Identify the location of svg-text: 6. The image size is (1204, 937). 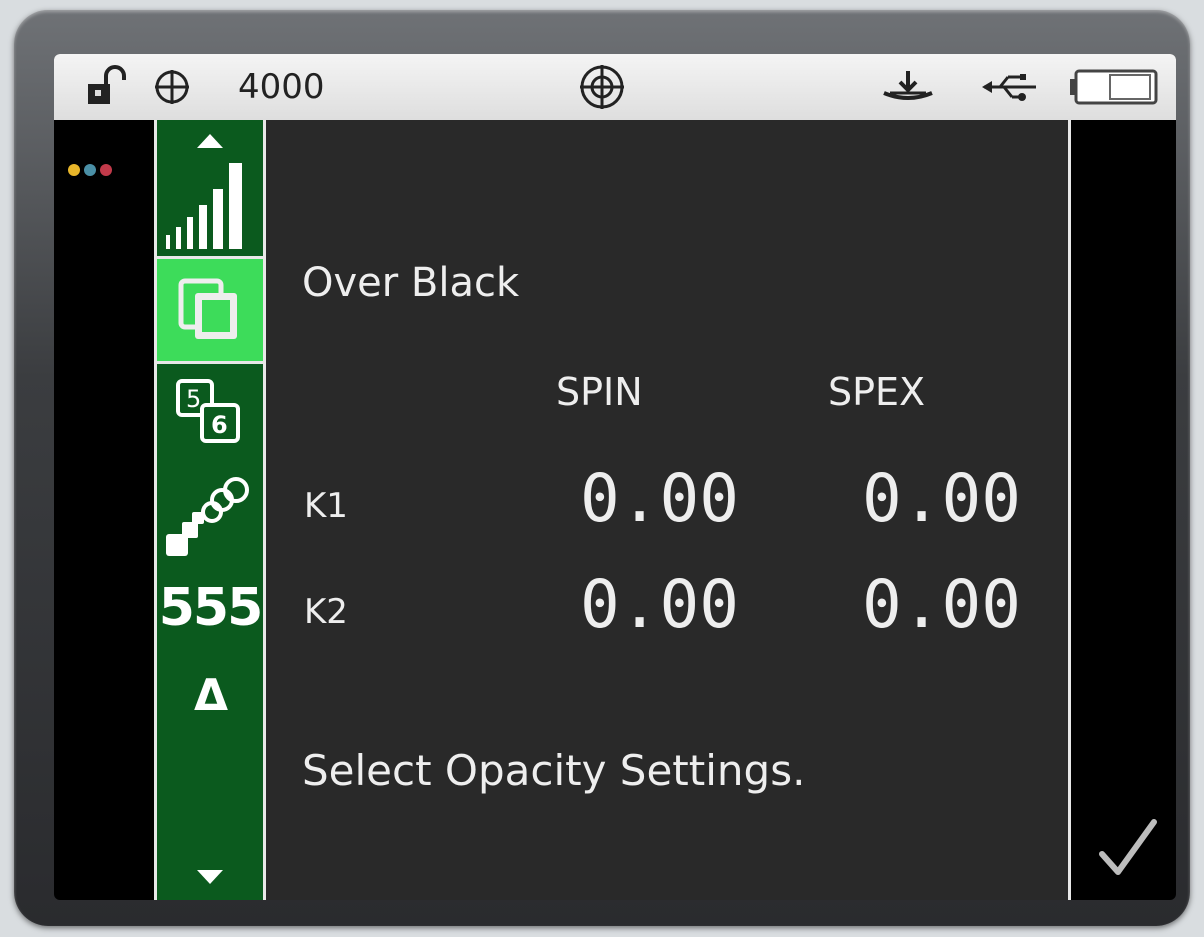
(219, 425).